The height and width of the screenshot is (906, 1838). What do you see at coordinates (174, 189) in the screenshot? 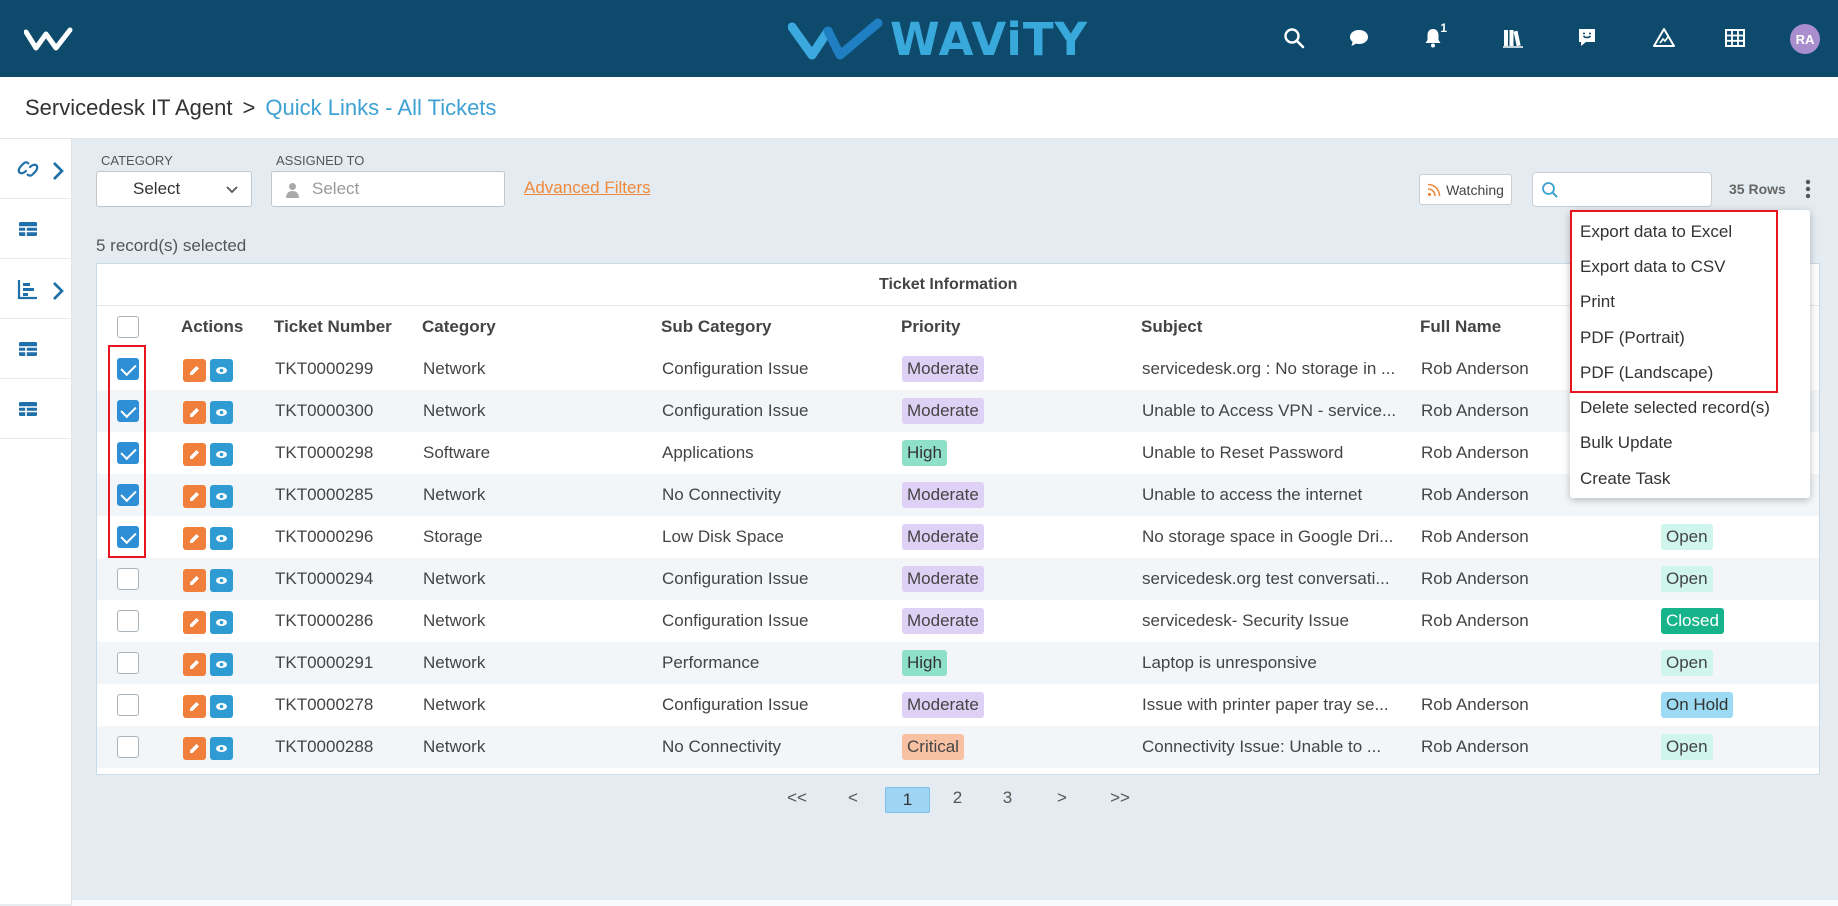
I see `category-select: Select` at bounding box center [174, 189].